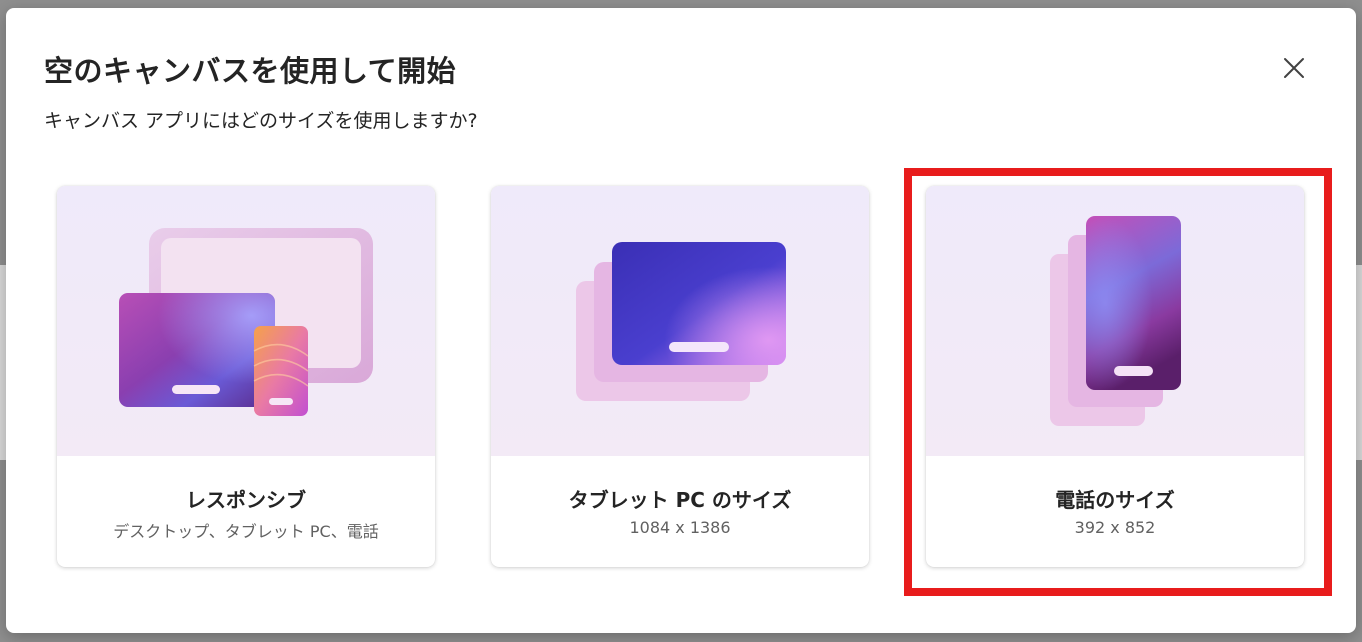  Describe the element at coordinates (680, 500) in the screenshot. I see `card-title: タブレット PC のサイズ` at that location.